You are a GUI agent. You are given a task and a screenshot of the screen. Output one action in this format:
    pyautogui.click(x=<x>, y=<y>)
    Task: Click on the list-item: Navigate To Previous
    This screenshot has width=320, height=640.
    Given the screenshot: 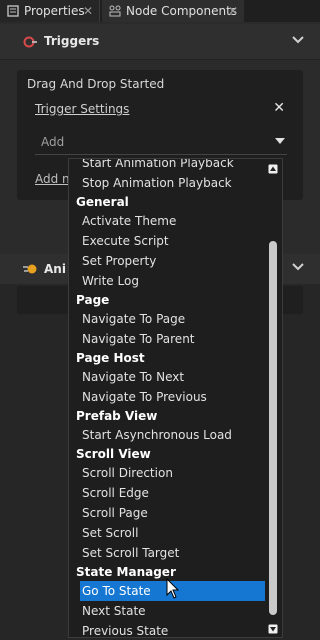 What is the action you would take?
    pyautogui.click(x=167, y=397)
    